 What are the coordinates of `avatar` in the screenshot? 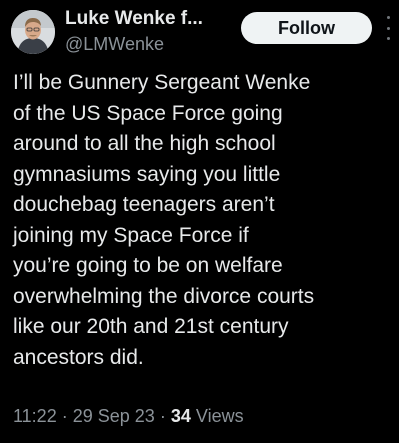 It's located at (33, 32).